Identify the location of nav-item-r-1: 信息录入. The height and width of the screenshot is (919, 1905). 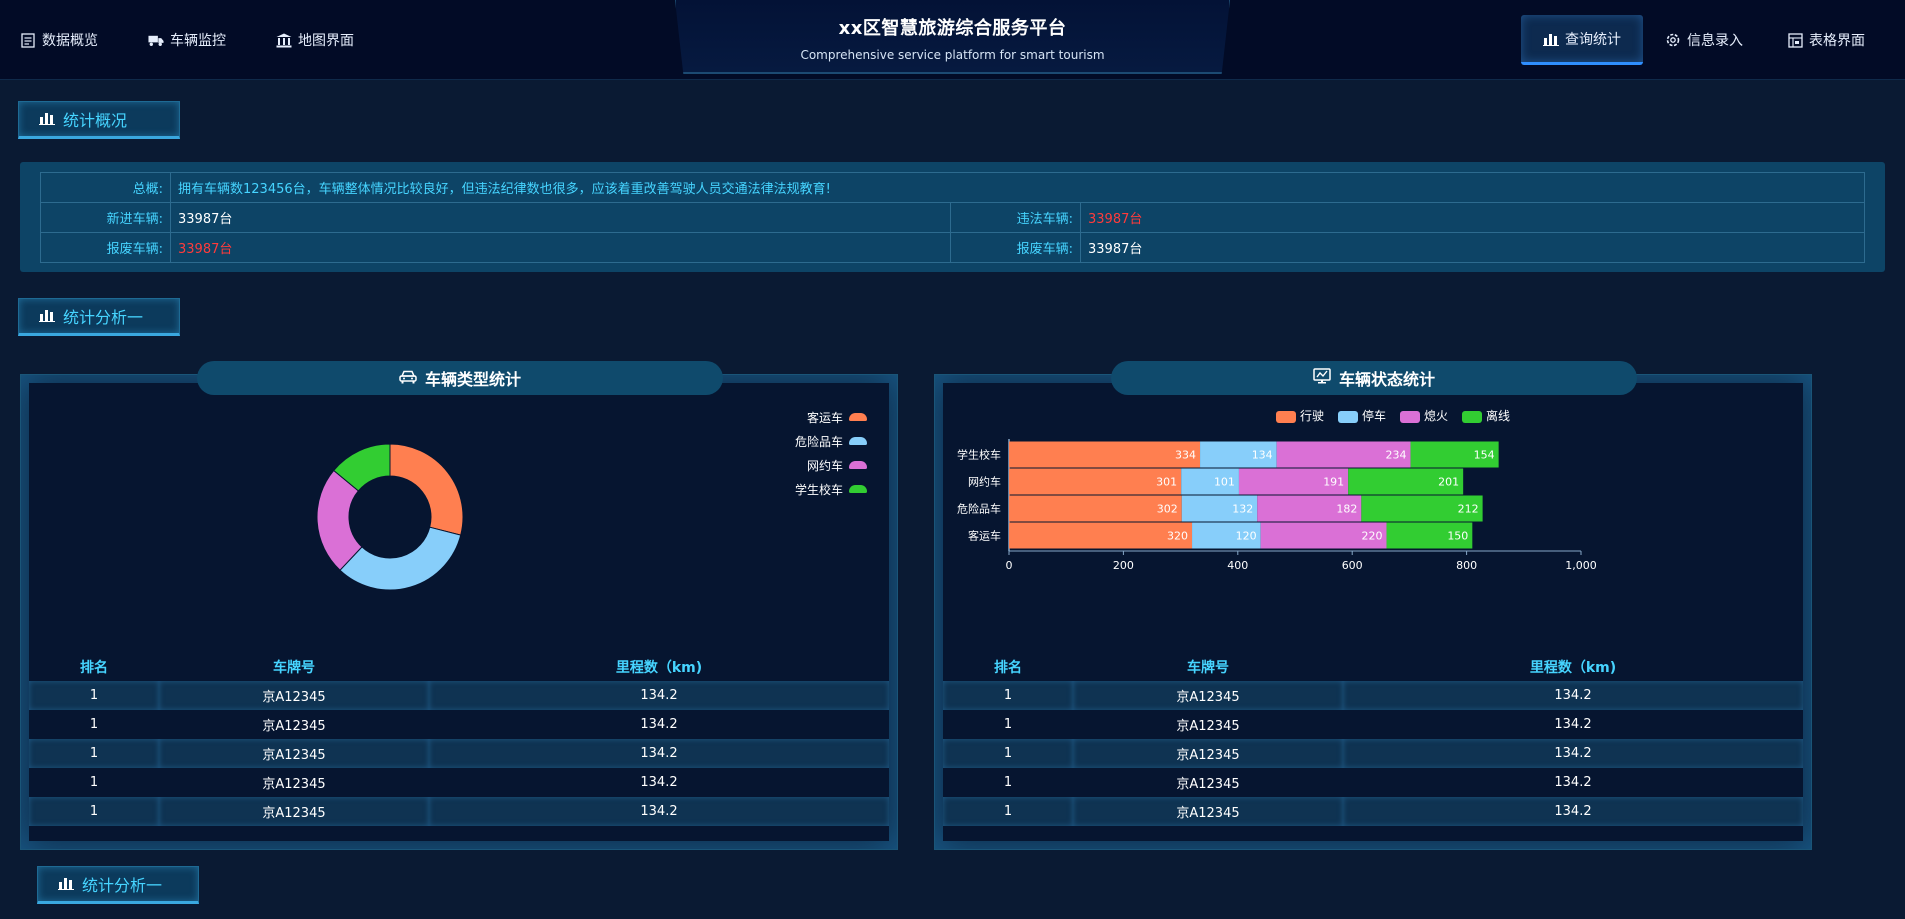
(1704, 40).